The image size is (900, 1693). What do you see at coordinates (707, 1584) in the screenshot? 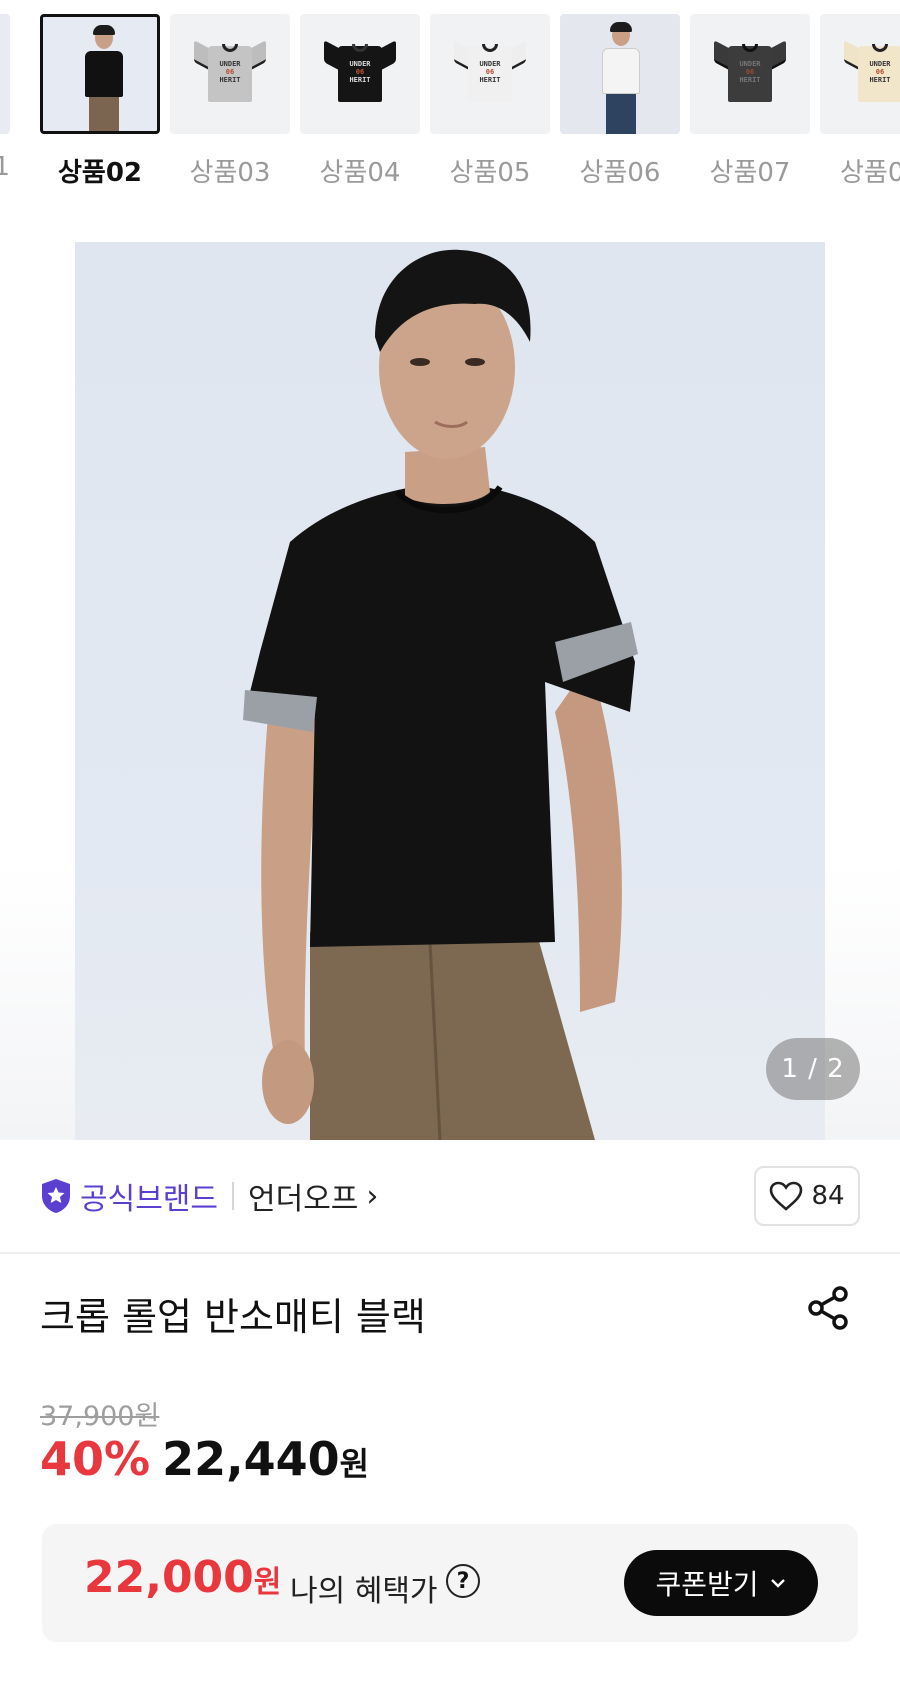
I see `coupon-button-label: 쿠폰받기` at bounding box center [707, 1584].